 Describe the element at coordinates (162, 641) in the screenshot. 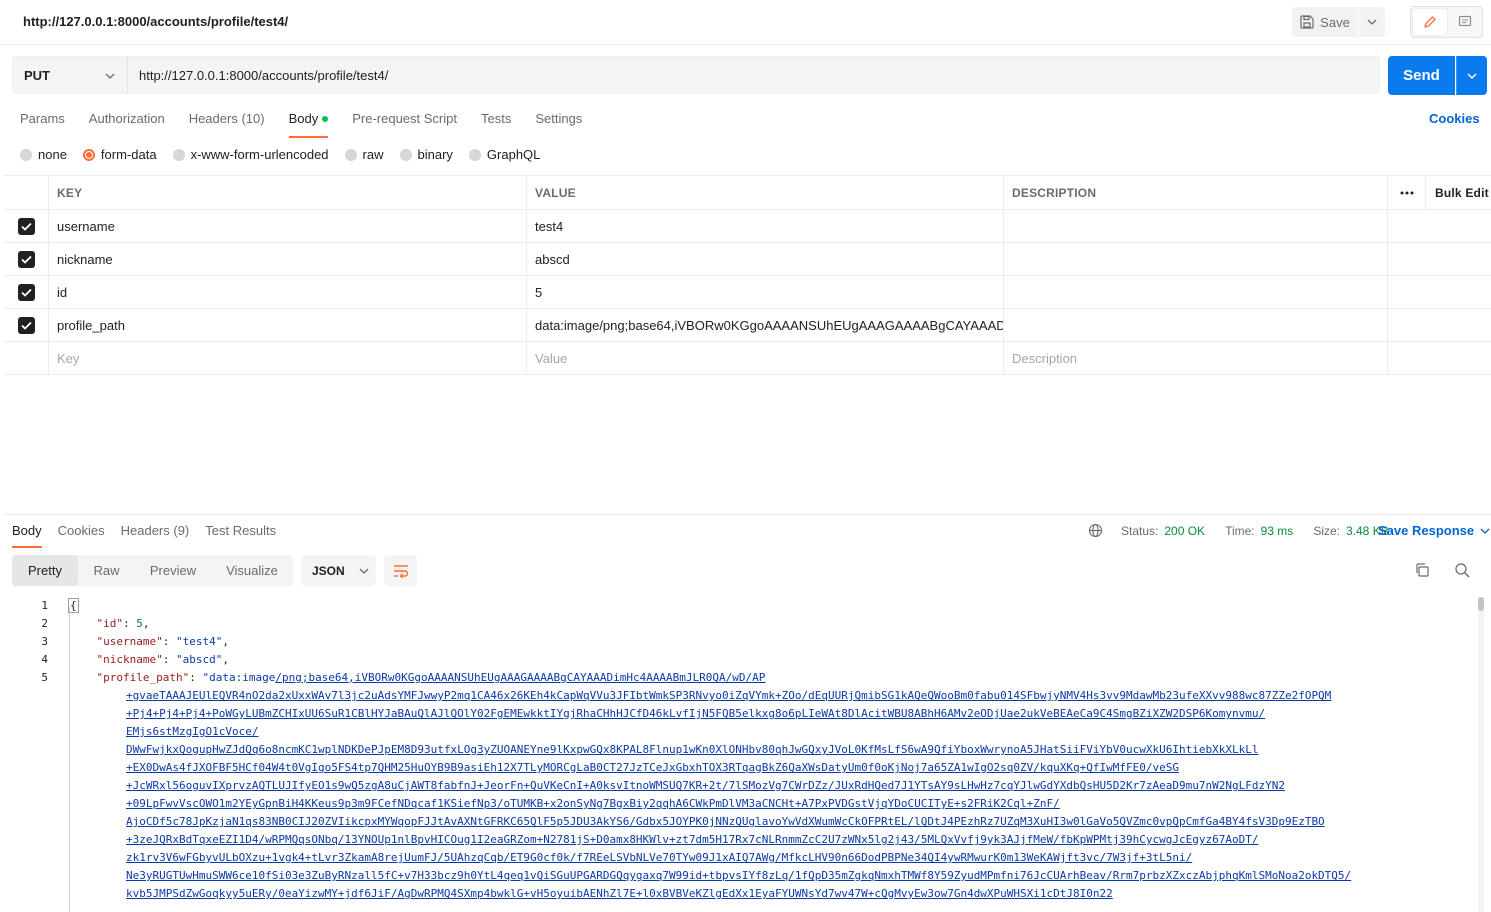

I see `code-line: "username": "test4",` at that location.